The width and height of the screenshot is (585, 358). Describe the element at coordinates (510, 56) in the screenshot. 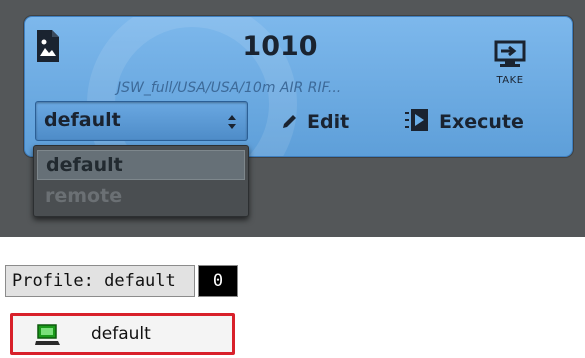

I see `take-icon` at that location.